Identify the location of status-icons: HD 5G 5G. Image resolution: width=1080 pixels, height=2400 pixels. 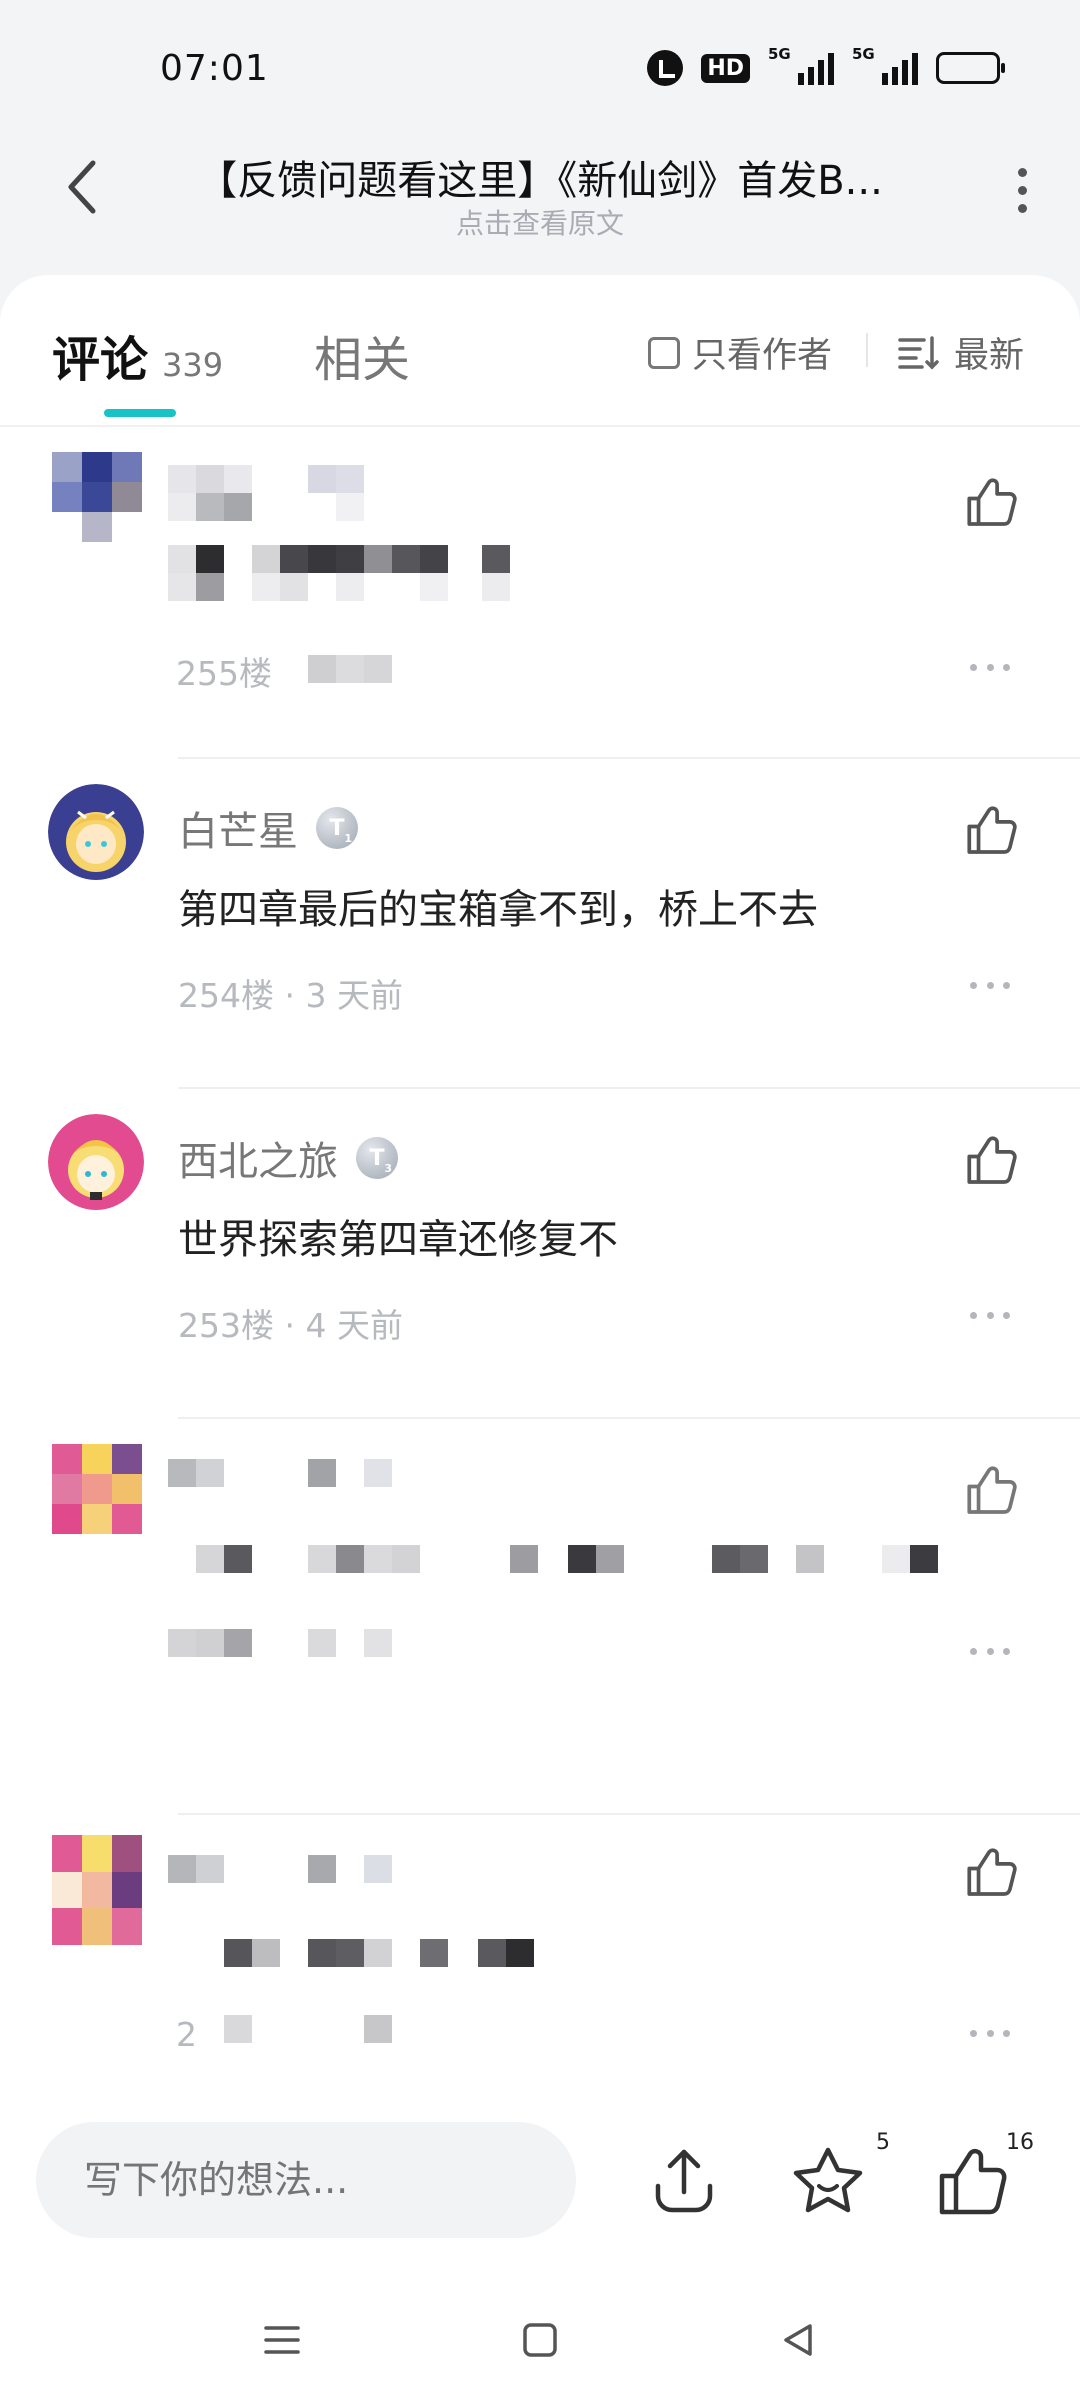
(826, 65).